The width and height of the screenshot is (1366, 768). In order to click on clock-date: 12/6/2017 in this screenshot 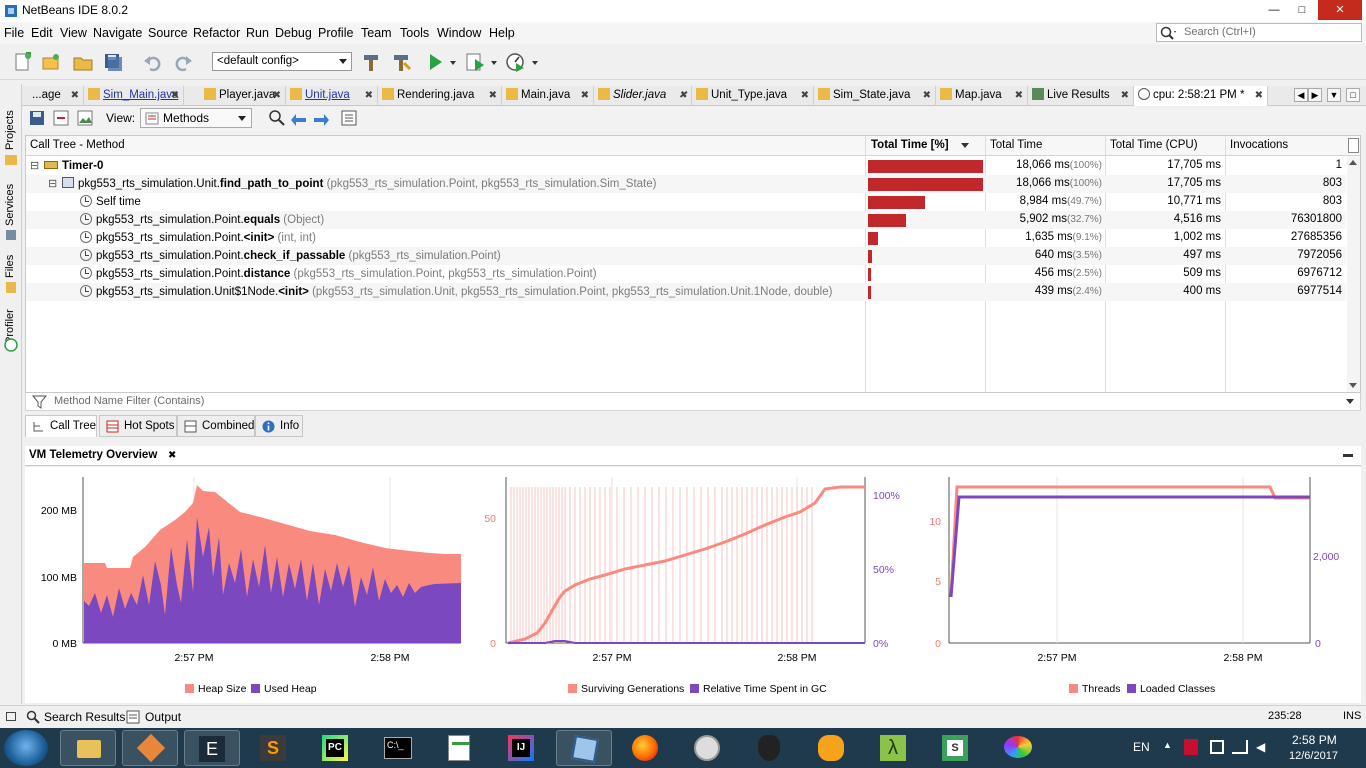, I will do `click(1313, 756)`.